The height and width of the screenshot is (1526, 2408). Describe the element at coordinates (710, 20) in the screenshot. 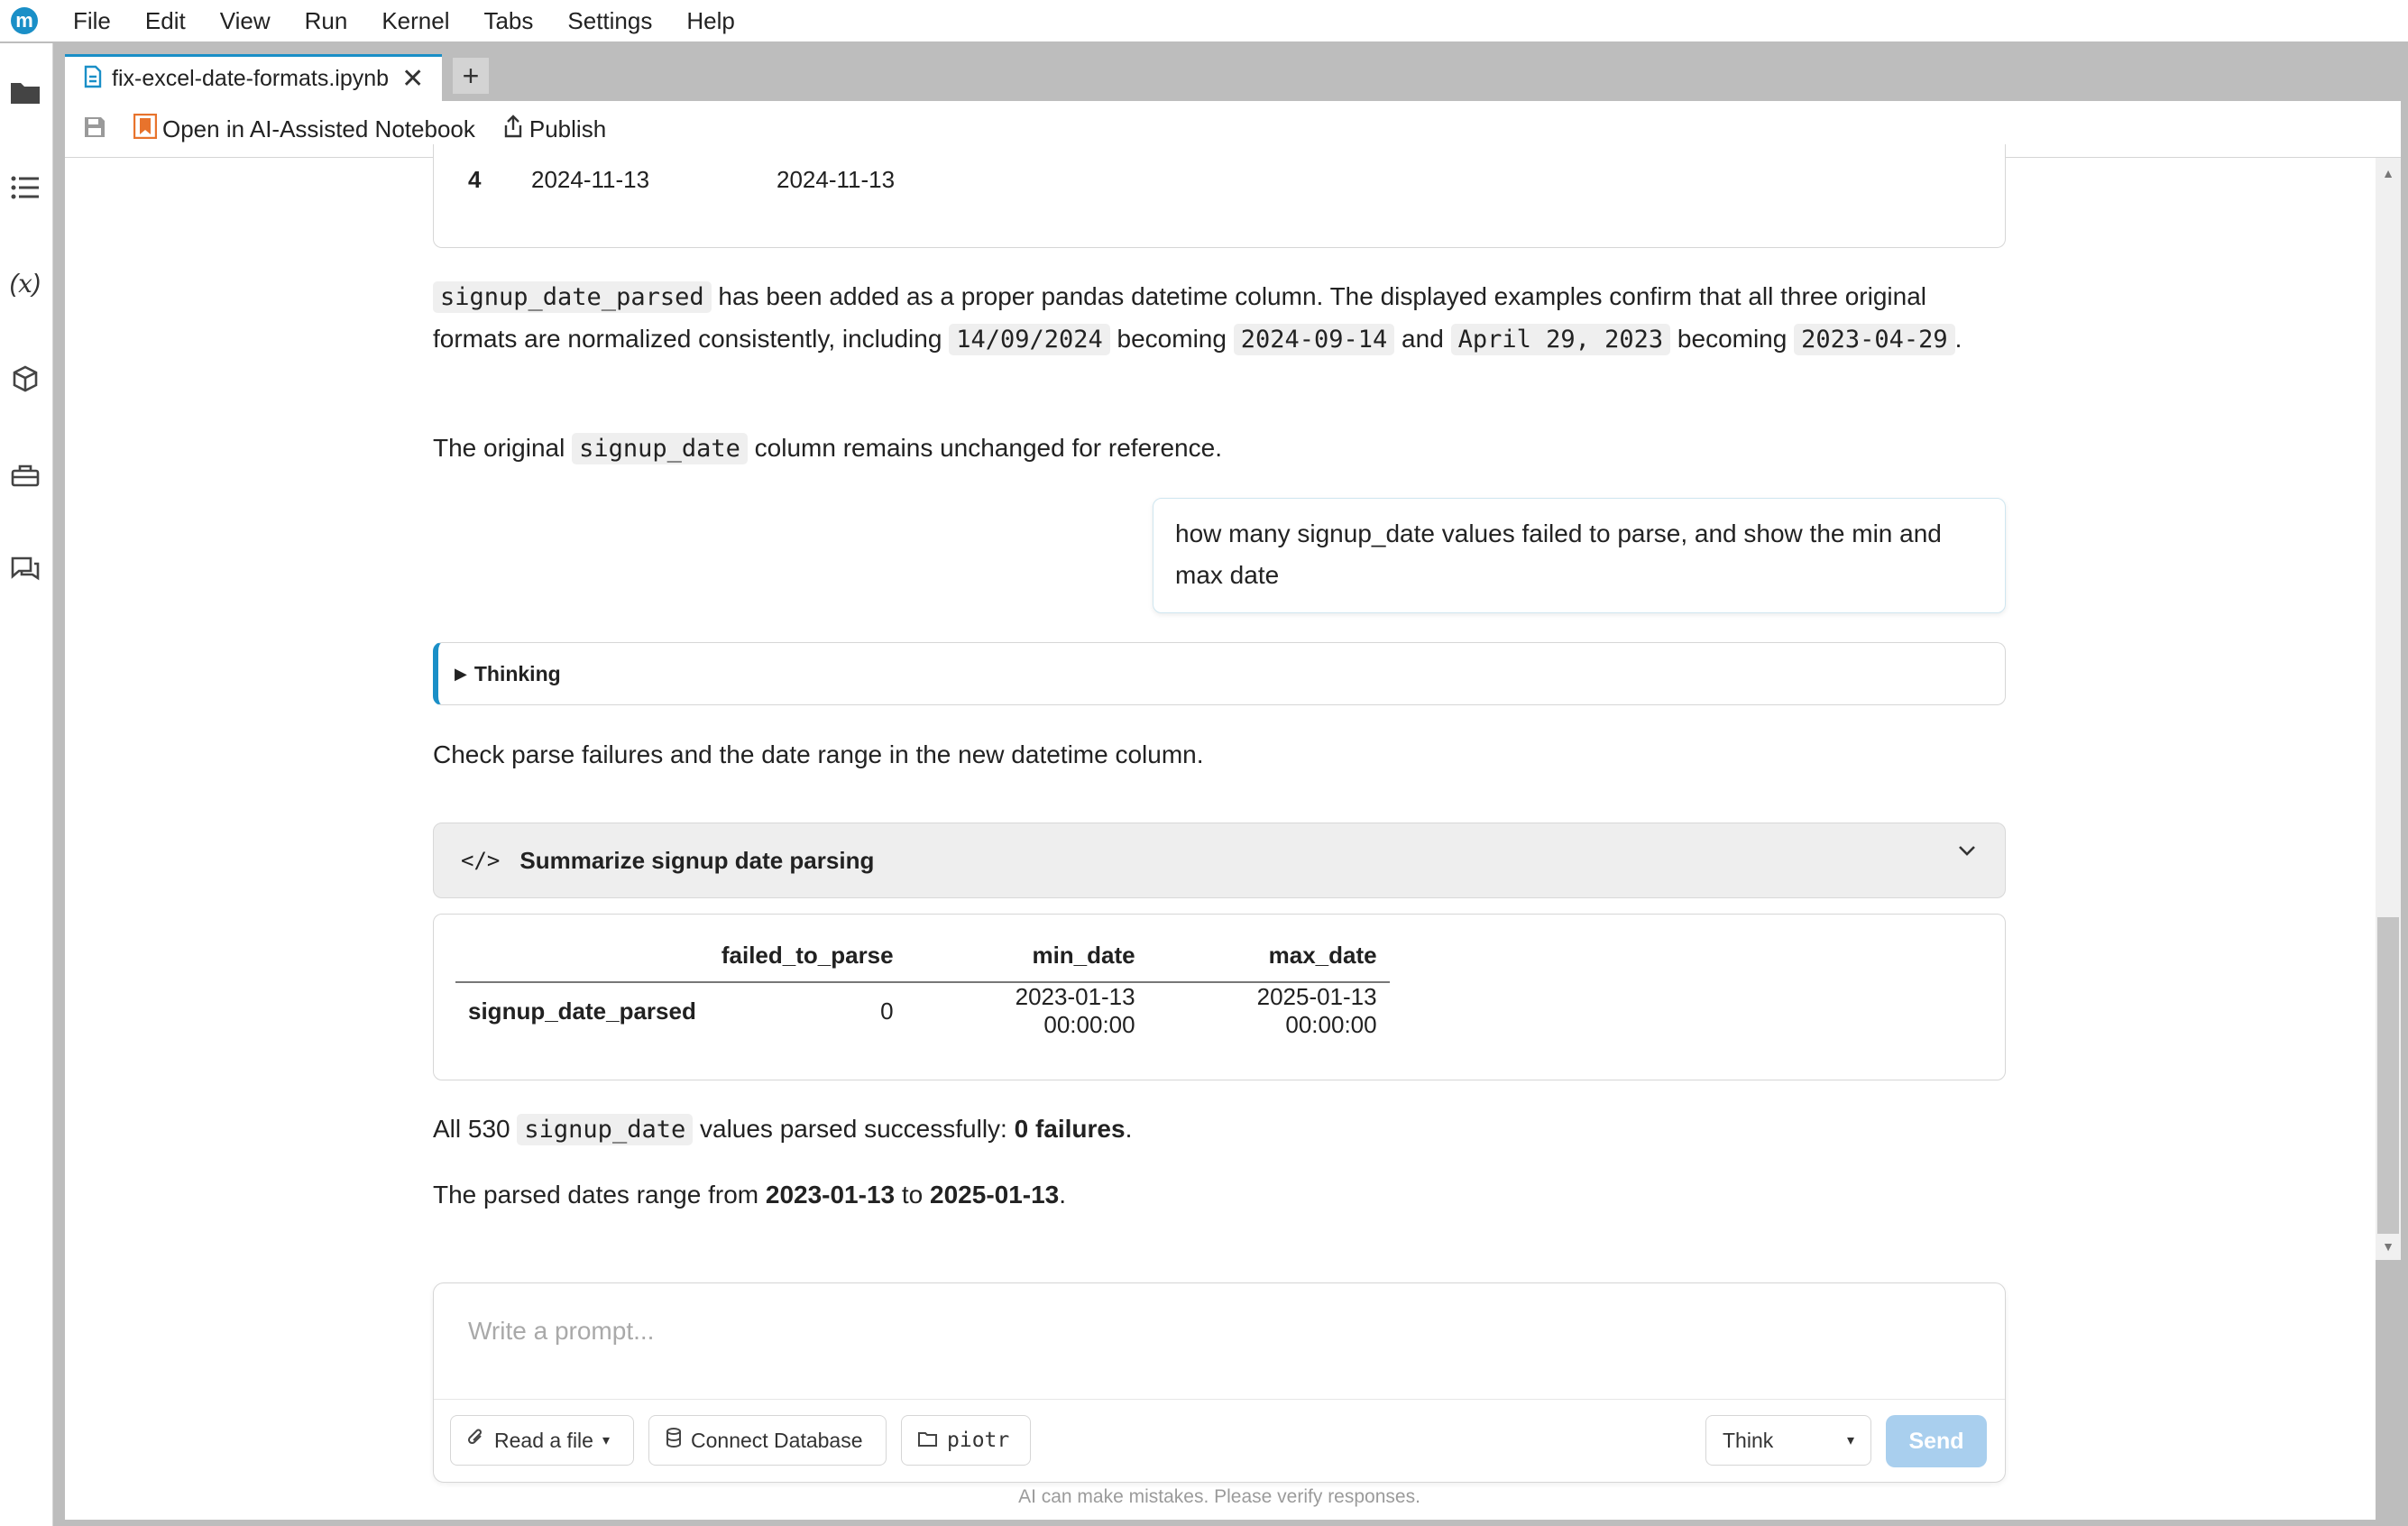

I see `menu-help: Help` at that location.